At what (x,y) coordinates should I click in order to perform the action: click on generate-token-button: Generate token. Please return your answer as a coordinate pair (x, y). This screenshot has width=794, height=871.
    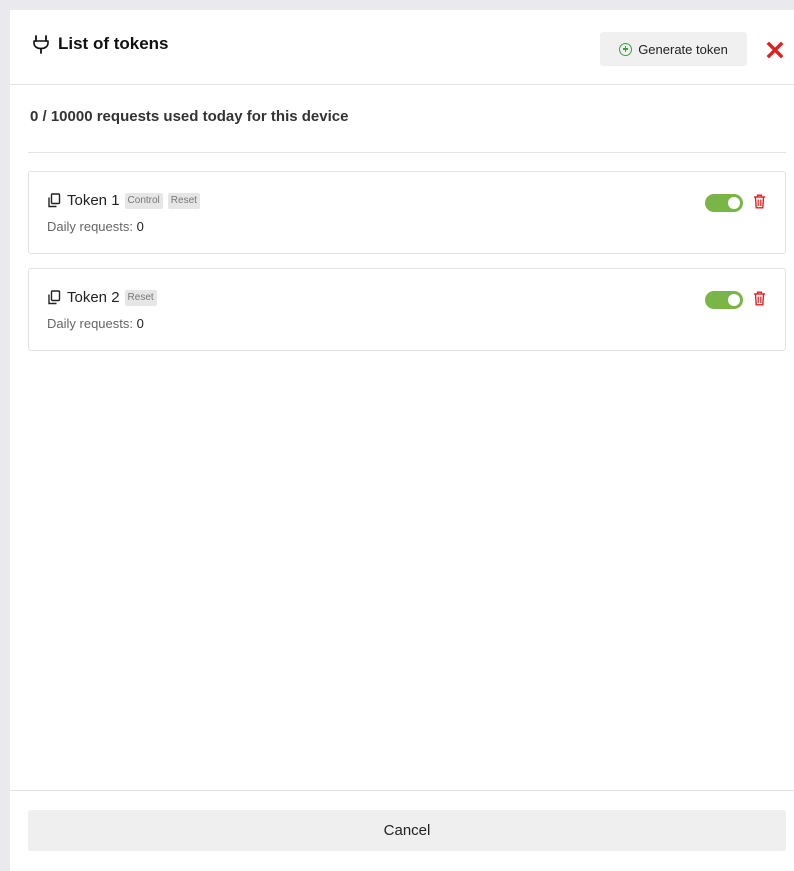
    Looking at the image, I should click on (673, 49).